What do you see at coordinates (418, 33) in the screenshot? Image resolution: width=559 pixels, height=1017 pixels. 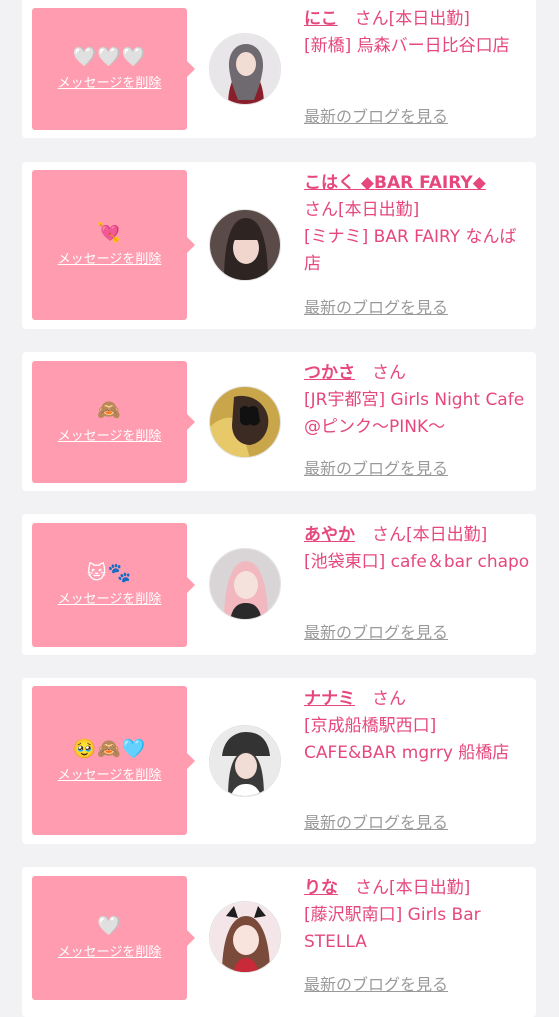 I see `message-info: にこ さん[本日出勤] [新橋] 烏森バー日比谷口店` at bounding box center [418, 33].